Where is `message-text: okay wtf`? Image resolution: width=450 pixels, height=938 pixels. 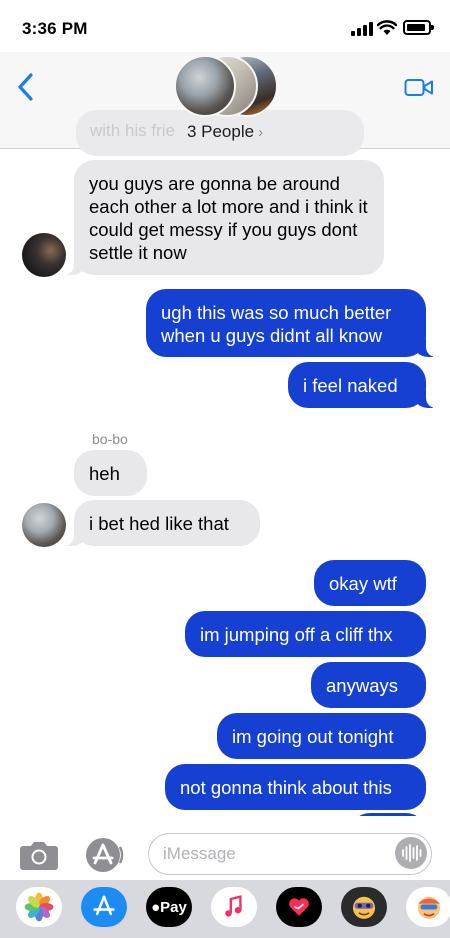
message-text: okay wtf is located at coordinates (363, 583).